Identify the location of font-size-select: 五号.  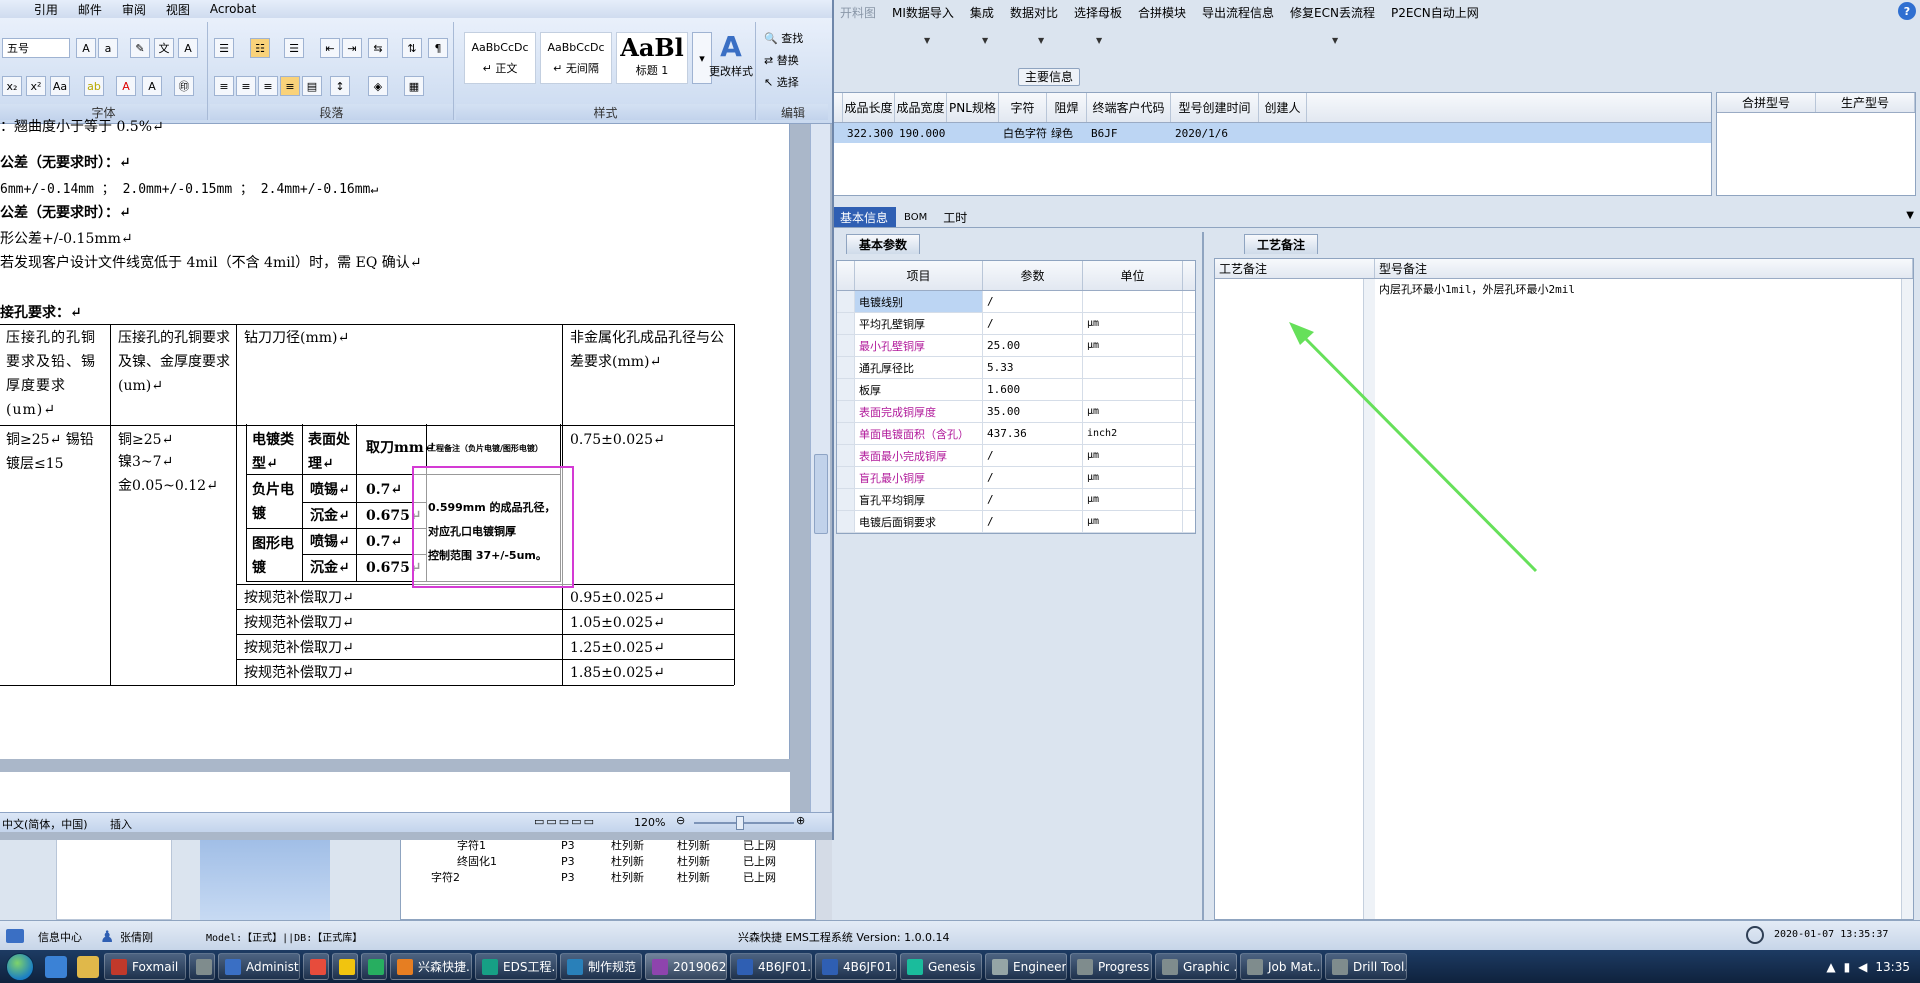
(36, 48).